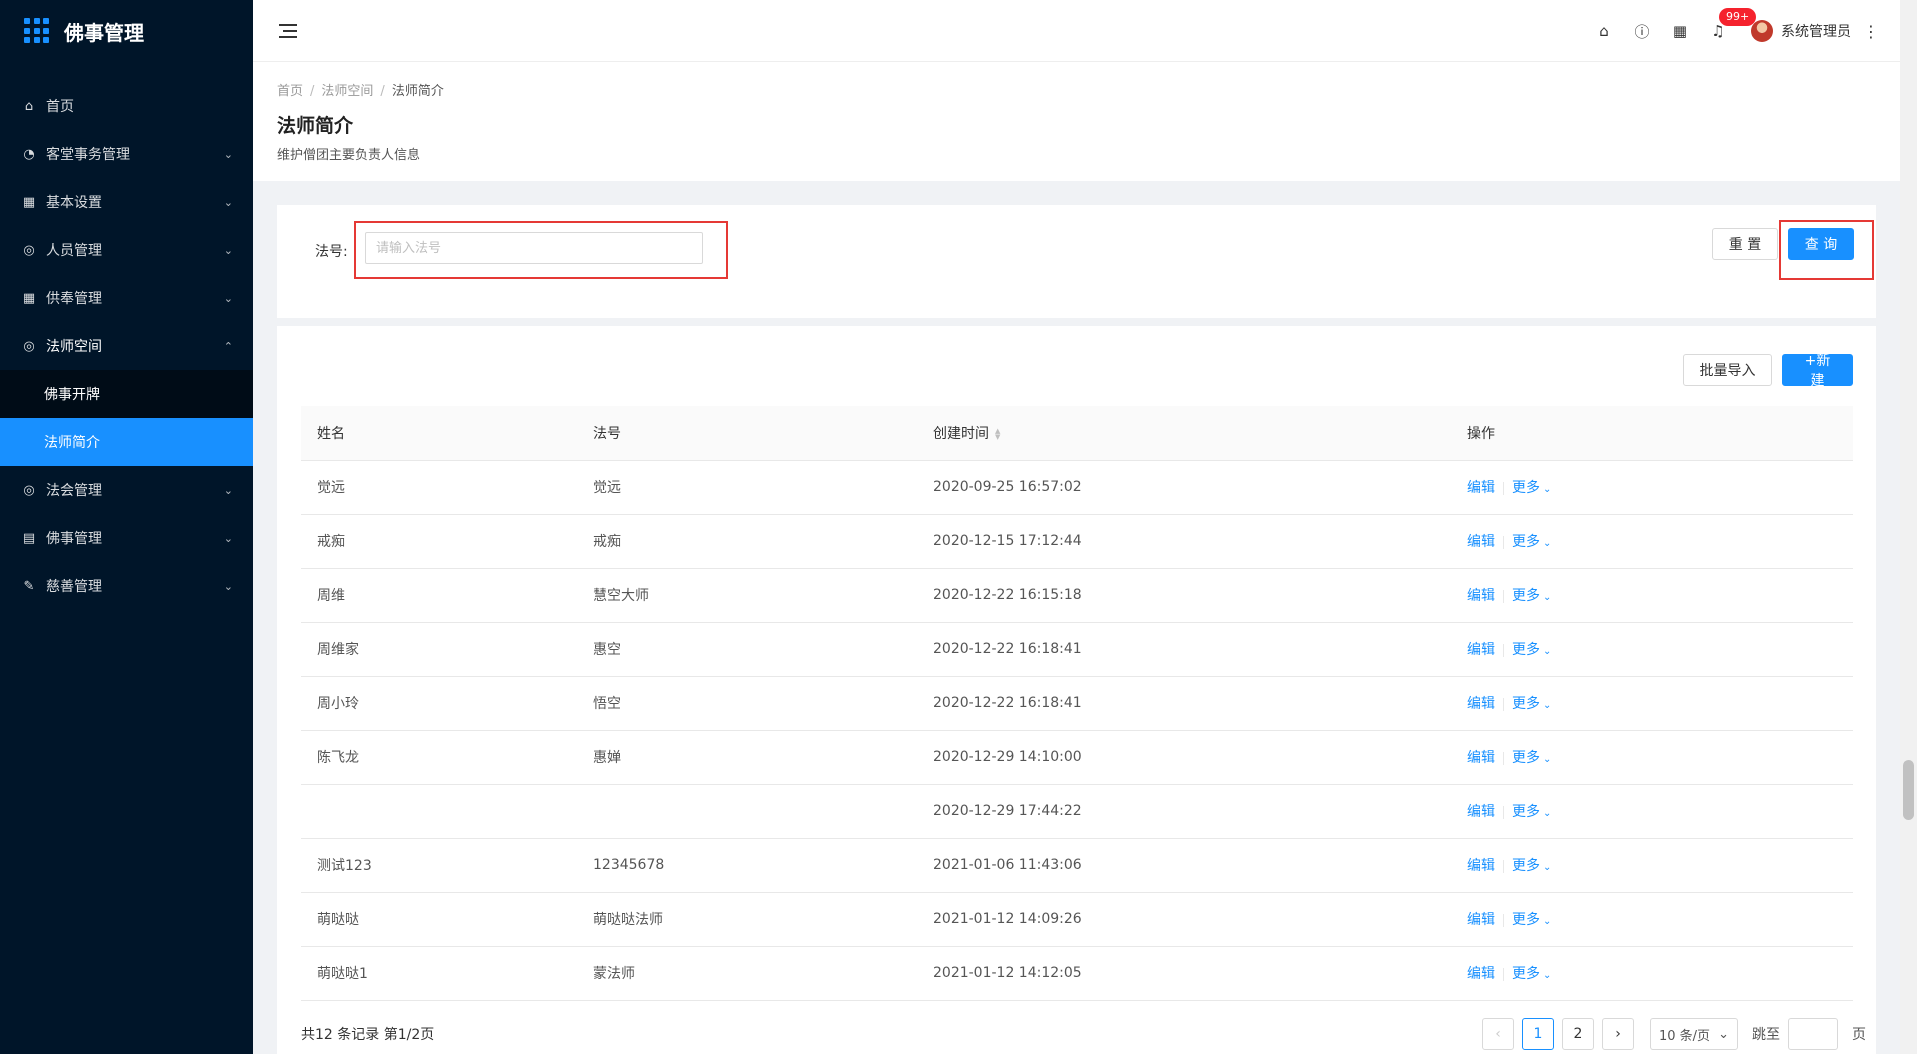 This screenshot has width=1917, height=1054. I want to click on sidebar-item-basic-settings: ▦ 基本设置 ⌄, so click(126, 202).